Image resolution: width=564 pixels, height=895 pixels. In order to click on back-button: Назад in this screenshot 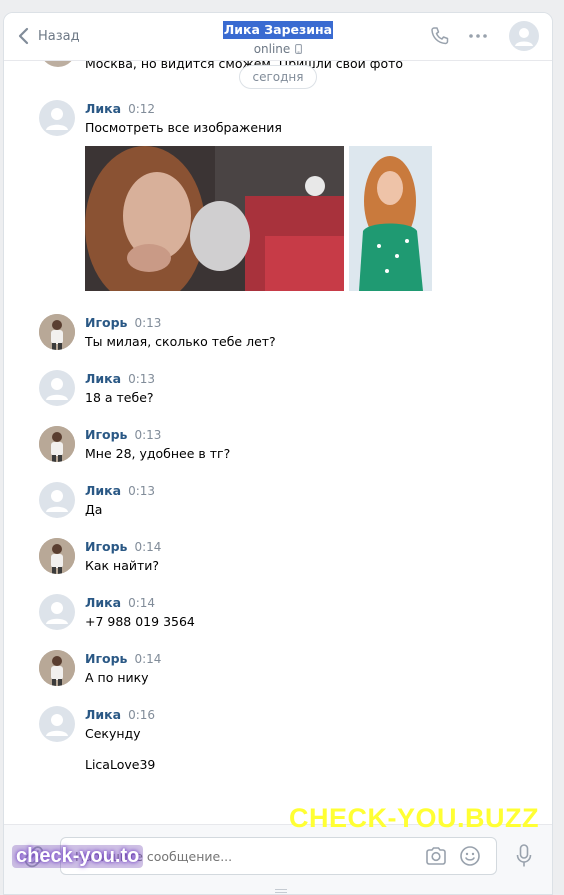, I will do `click(48, 36)`.